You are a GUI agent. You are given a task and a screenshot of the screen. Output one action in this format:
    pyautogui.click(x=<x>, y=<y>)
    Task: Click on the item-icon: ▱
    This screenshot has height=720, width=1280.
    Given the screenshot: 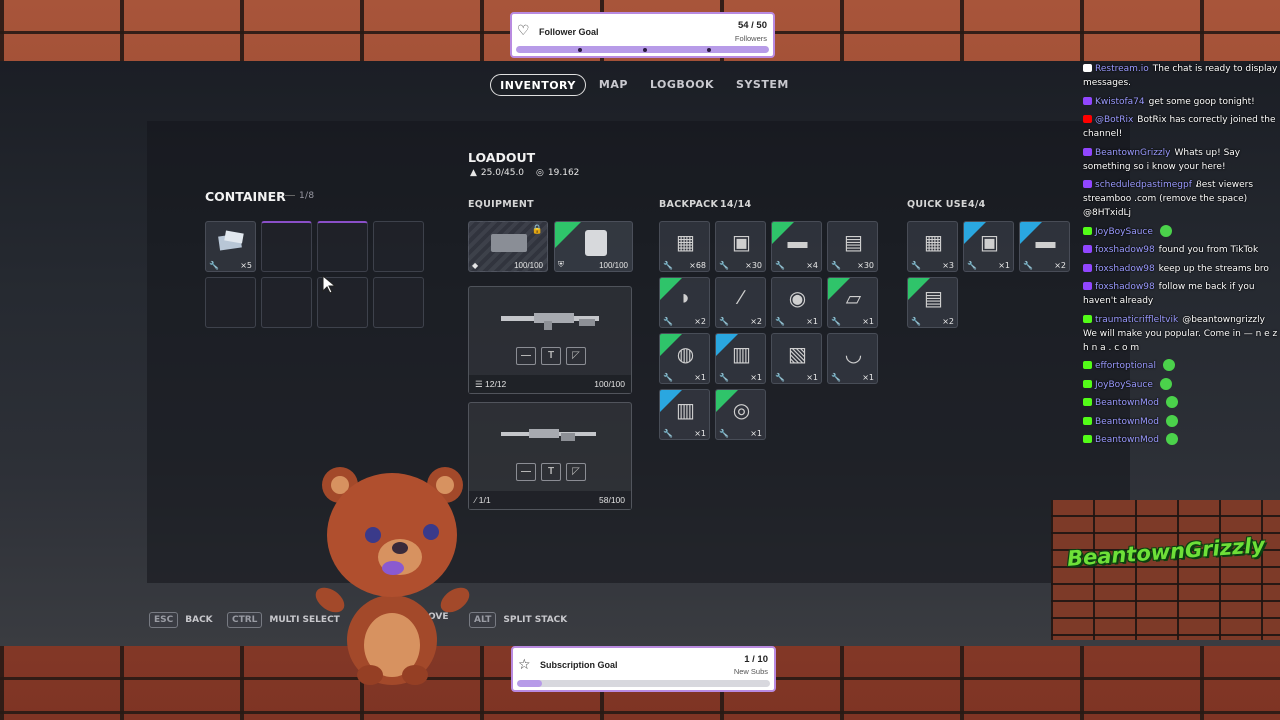 What is the action you would take?
    pyautogui.click(x=853, y=298)
    